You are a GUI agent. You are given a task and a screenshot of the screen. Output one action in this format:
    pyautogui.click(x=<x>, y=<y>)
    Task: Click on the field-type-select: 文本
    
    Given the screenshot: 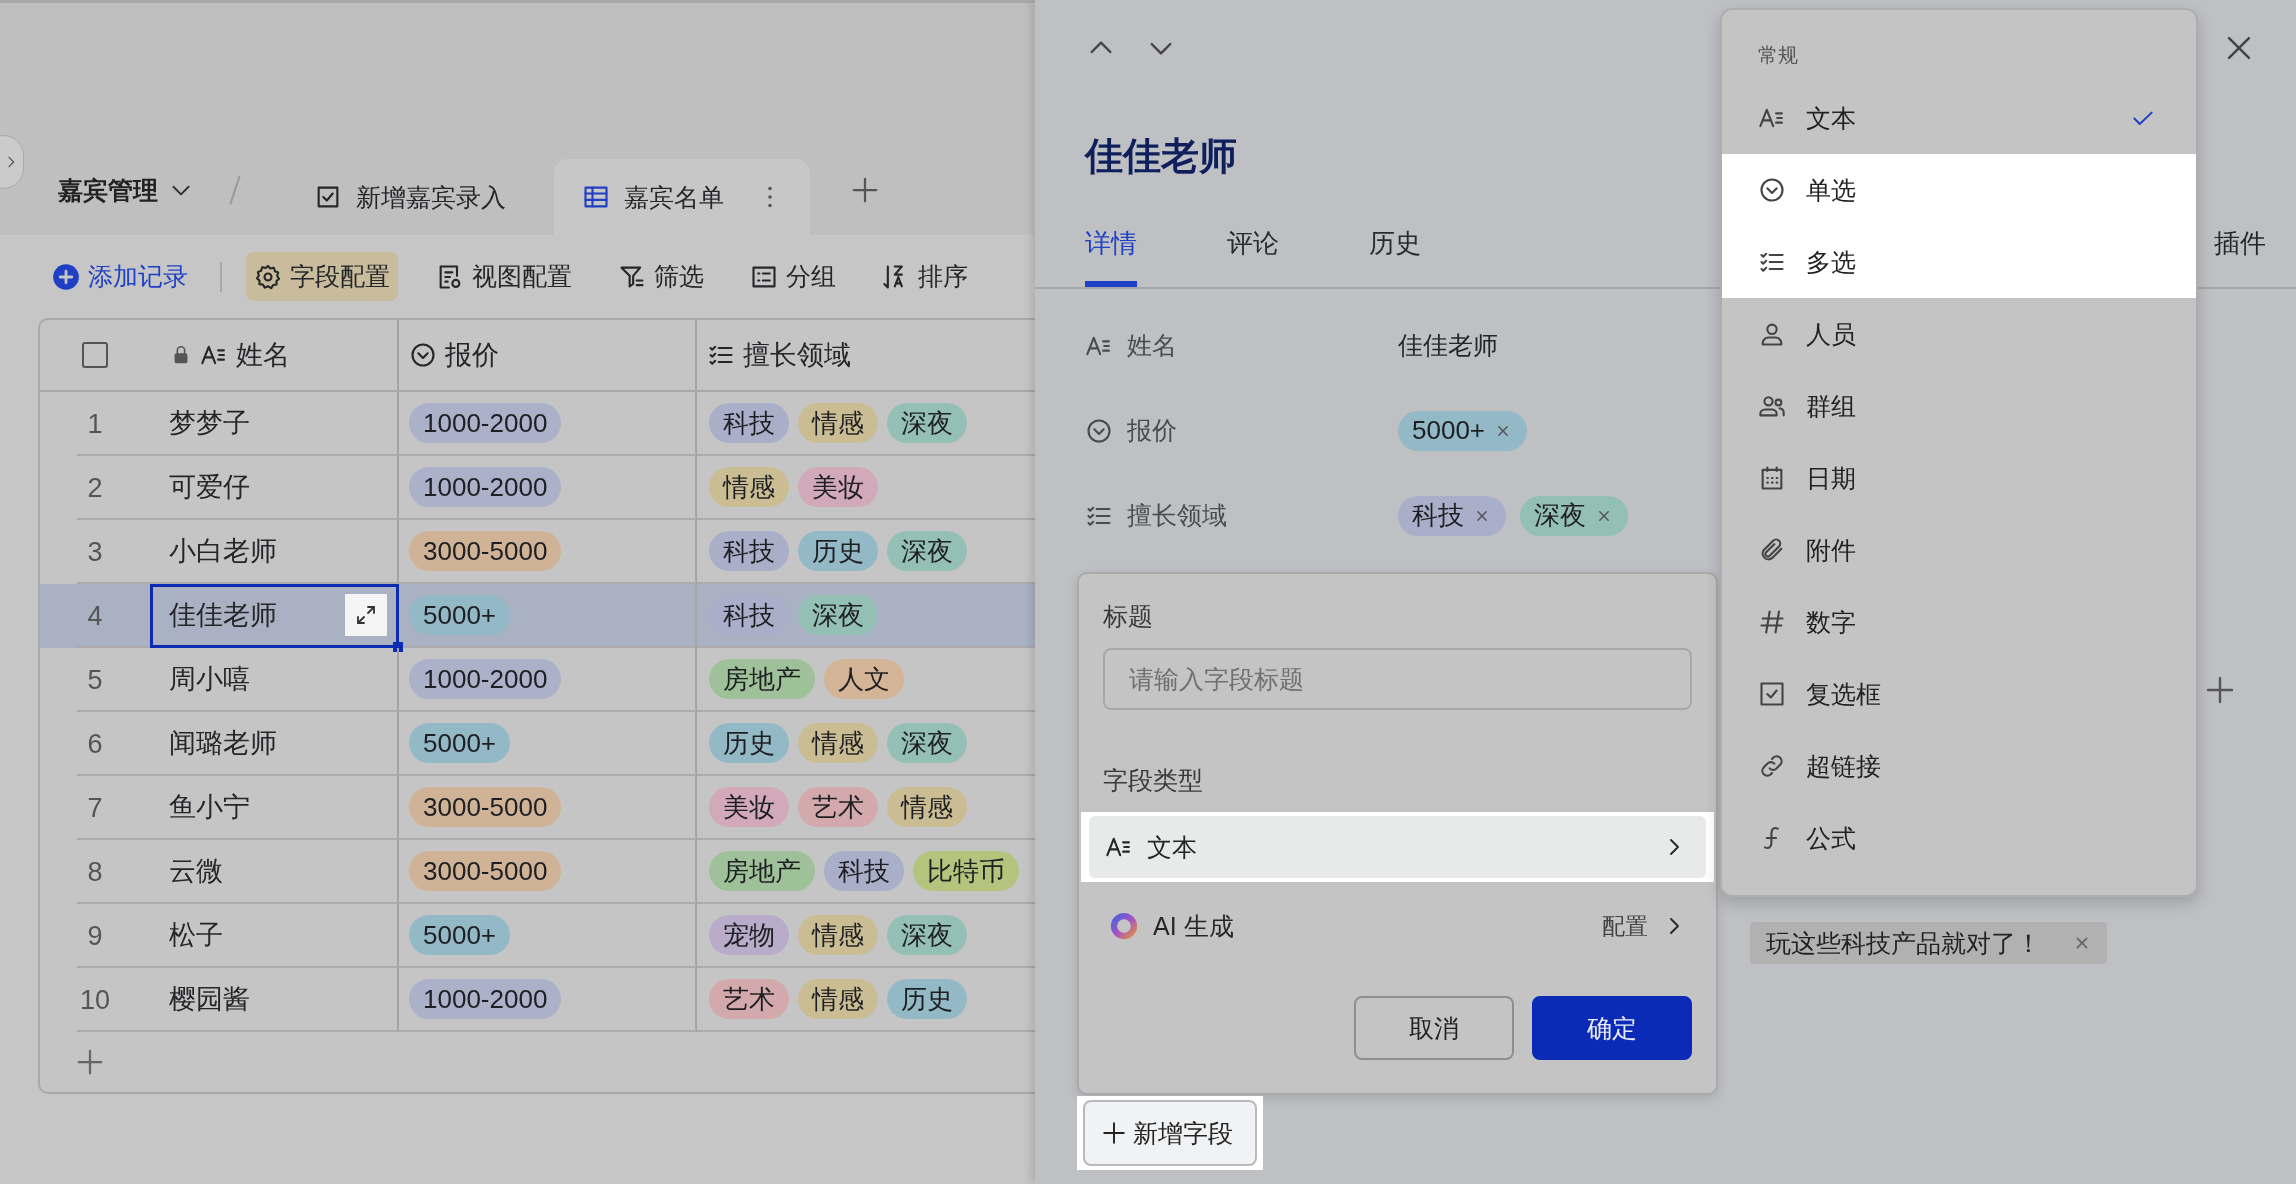 What is the action you would take?
    pyautogui.click(x=1397, y=847)
    